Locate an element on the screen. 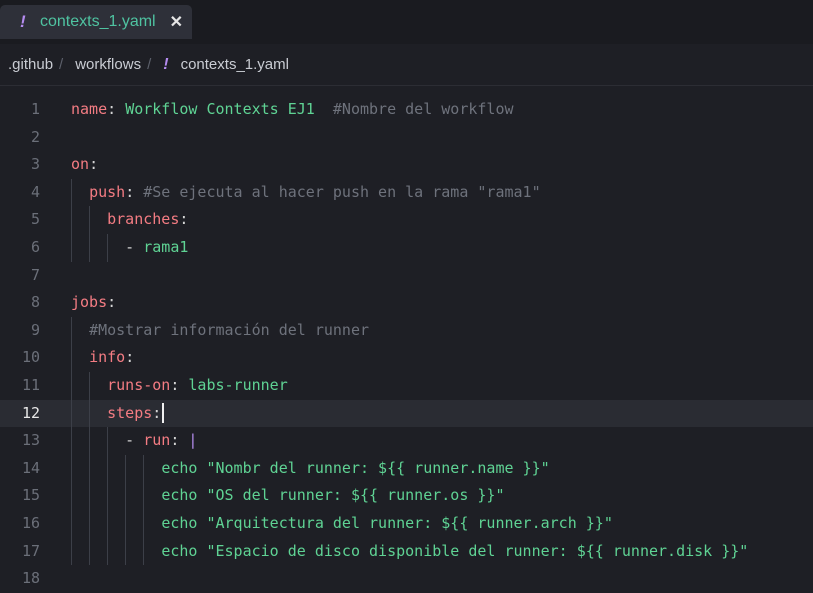  line-number: 6 is located at coordinates (35, 246).